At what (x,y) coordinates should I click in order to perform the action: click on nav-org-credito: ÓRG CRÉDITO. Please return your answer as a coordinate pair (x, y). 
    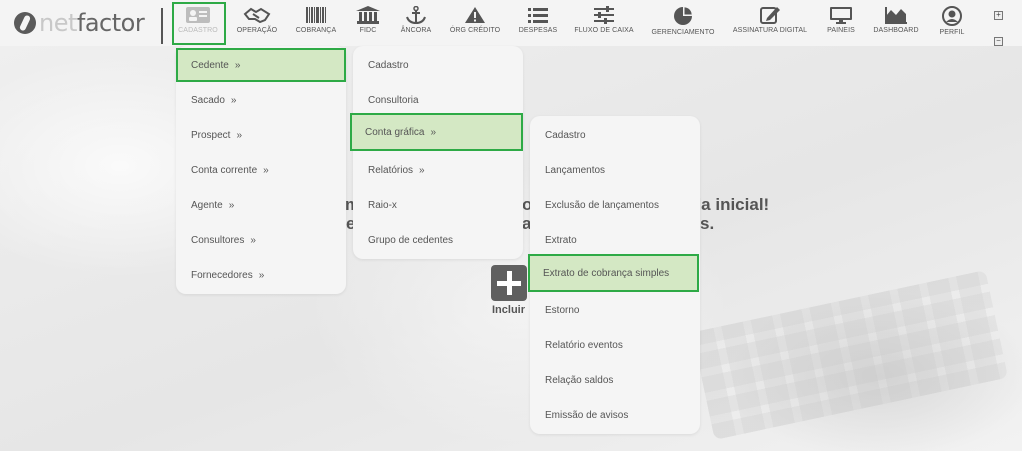
    Looking at the image, I should click on (475, 24).